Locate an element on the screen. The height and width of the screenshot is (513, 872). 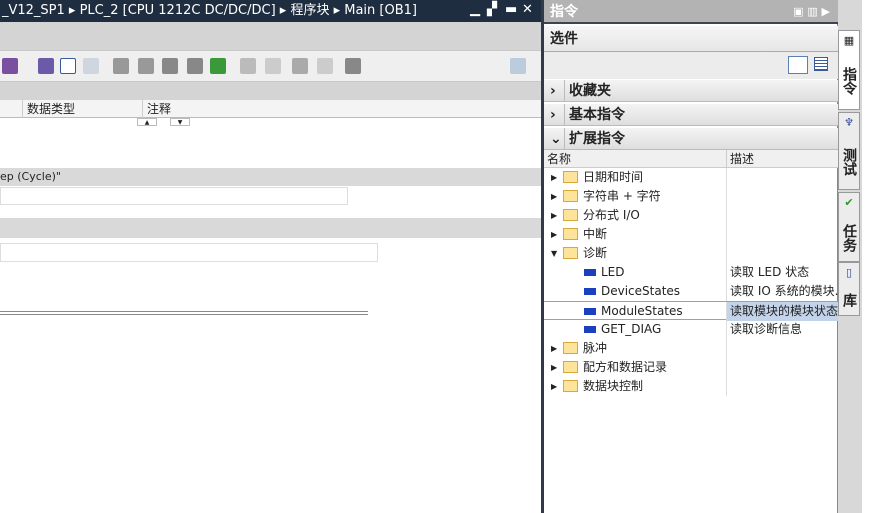
compile-icon is located at coordinates (353, 66).